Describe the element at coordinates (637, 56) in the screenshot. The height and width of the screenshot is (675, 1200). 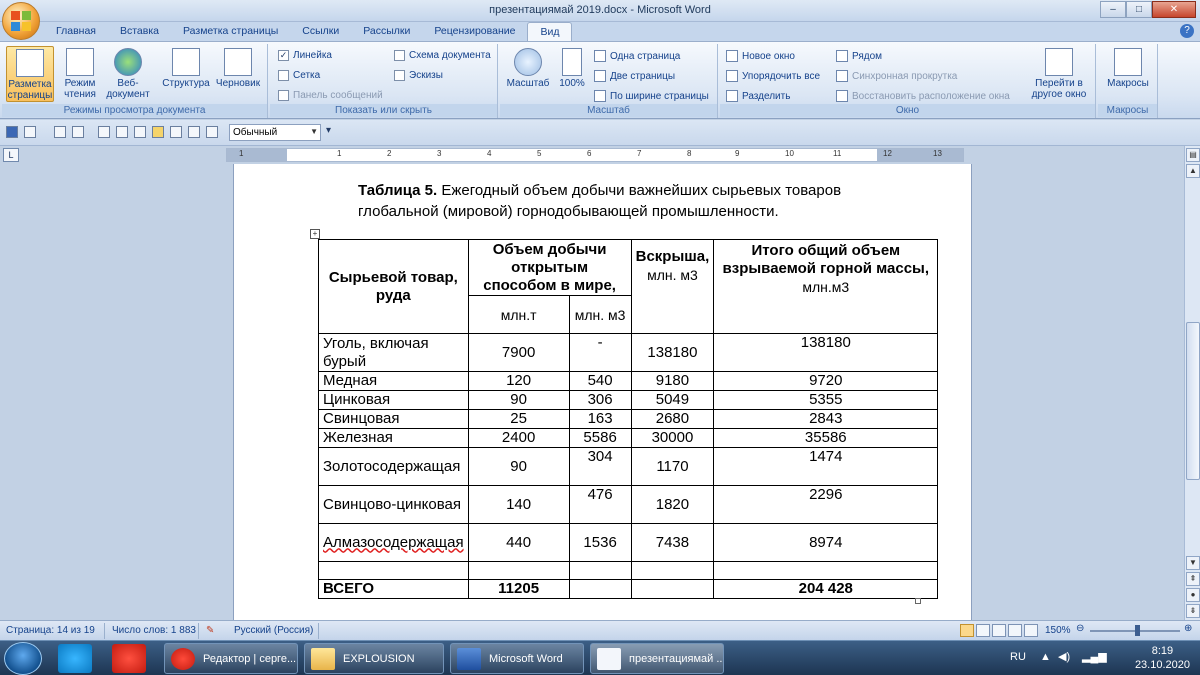
I see `one-page-button: Одна страница` at that location.